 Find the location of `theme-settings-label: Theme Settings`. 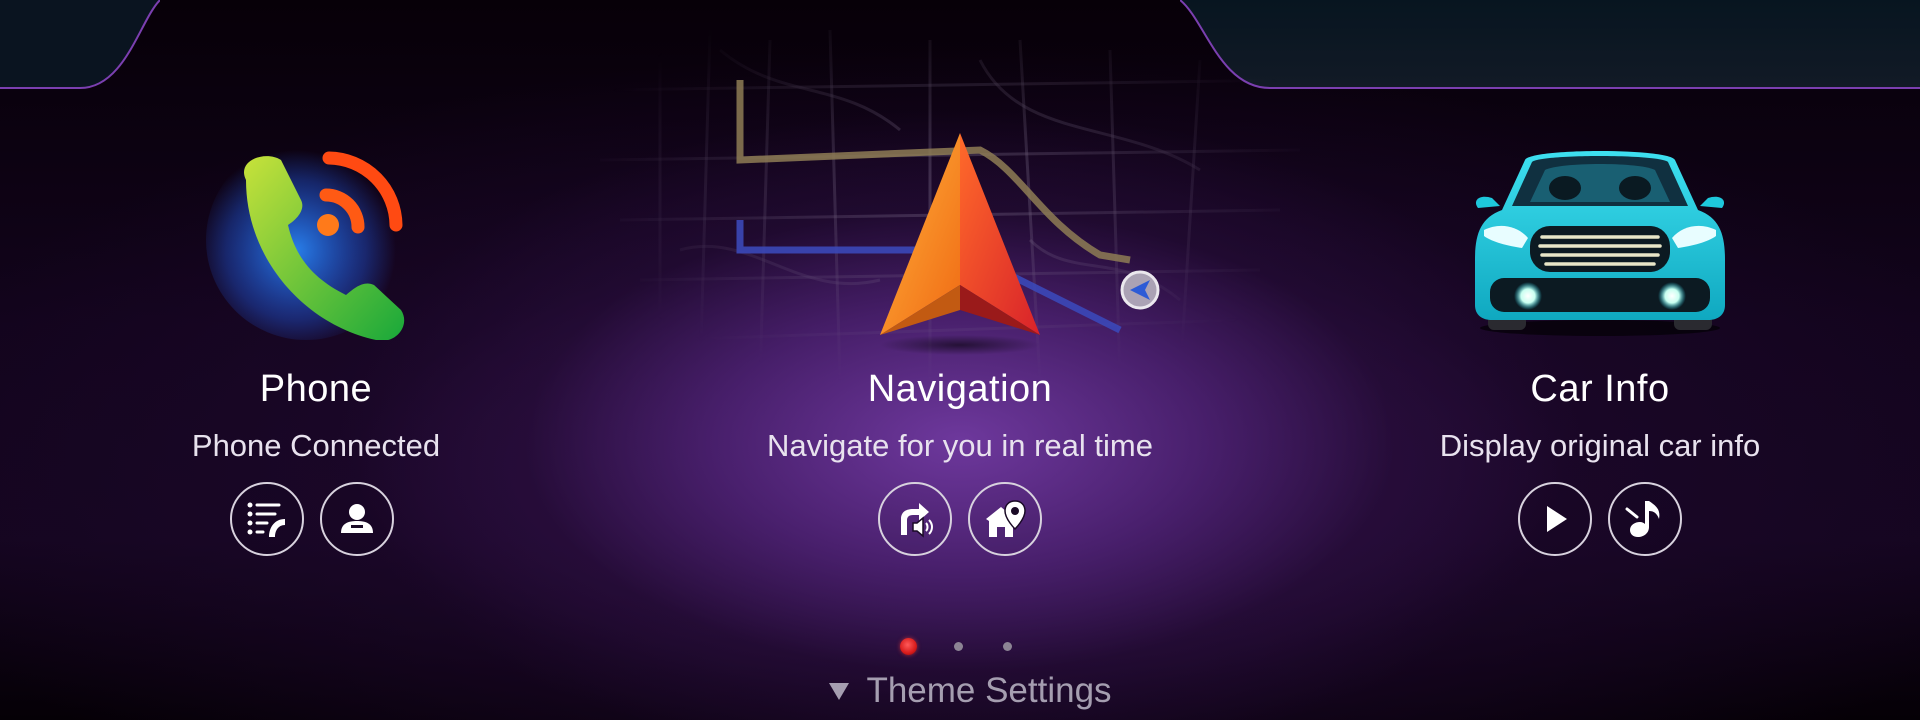

theme-settings-label: Theme Settings is located at coordinates (989, 690).